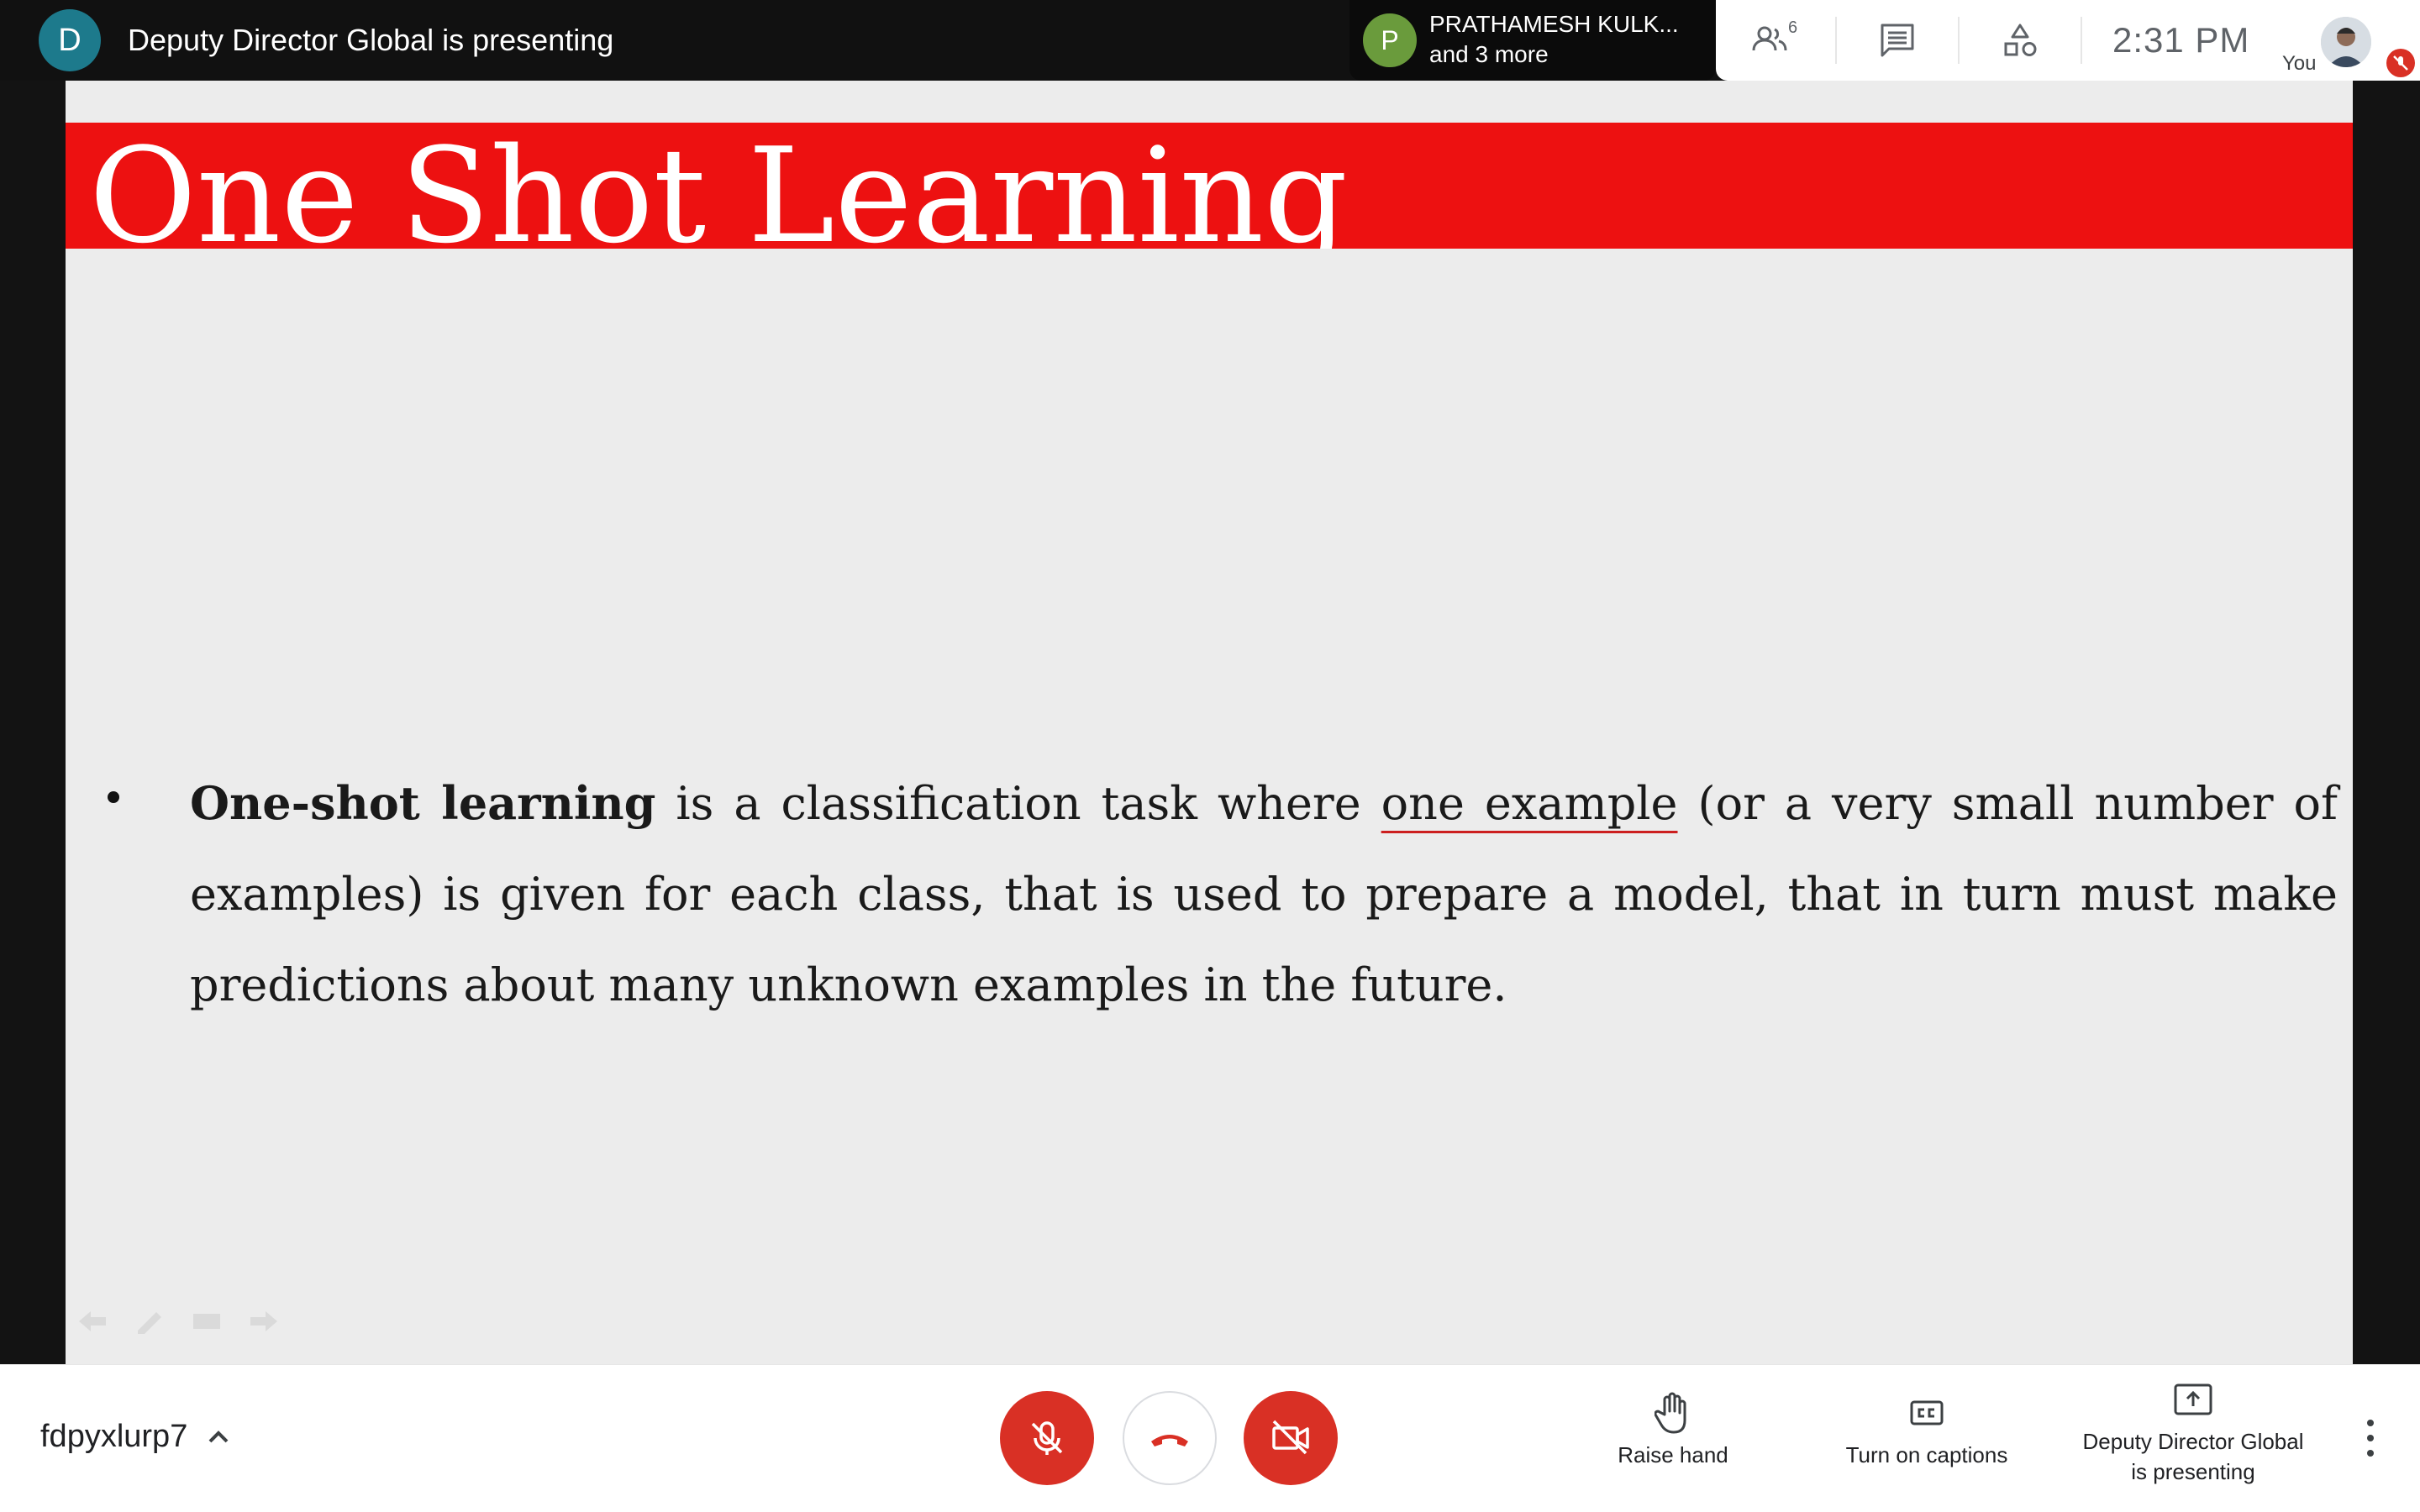  I want to click on next-arrow-glyph, so click(263, 1321).